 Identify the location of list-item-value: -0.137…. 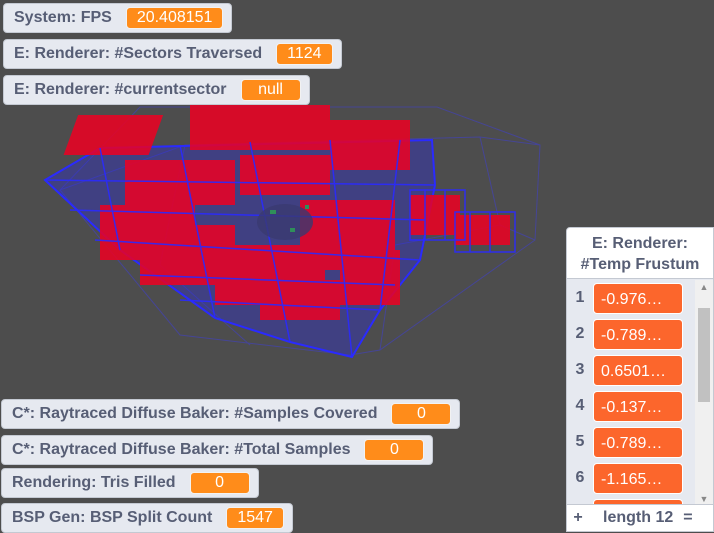
(638, 406).